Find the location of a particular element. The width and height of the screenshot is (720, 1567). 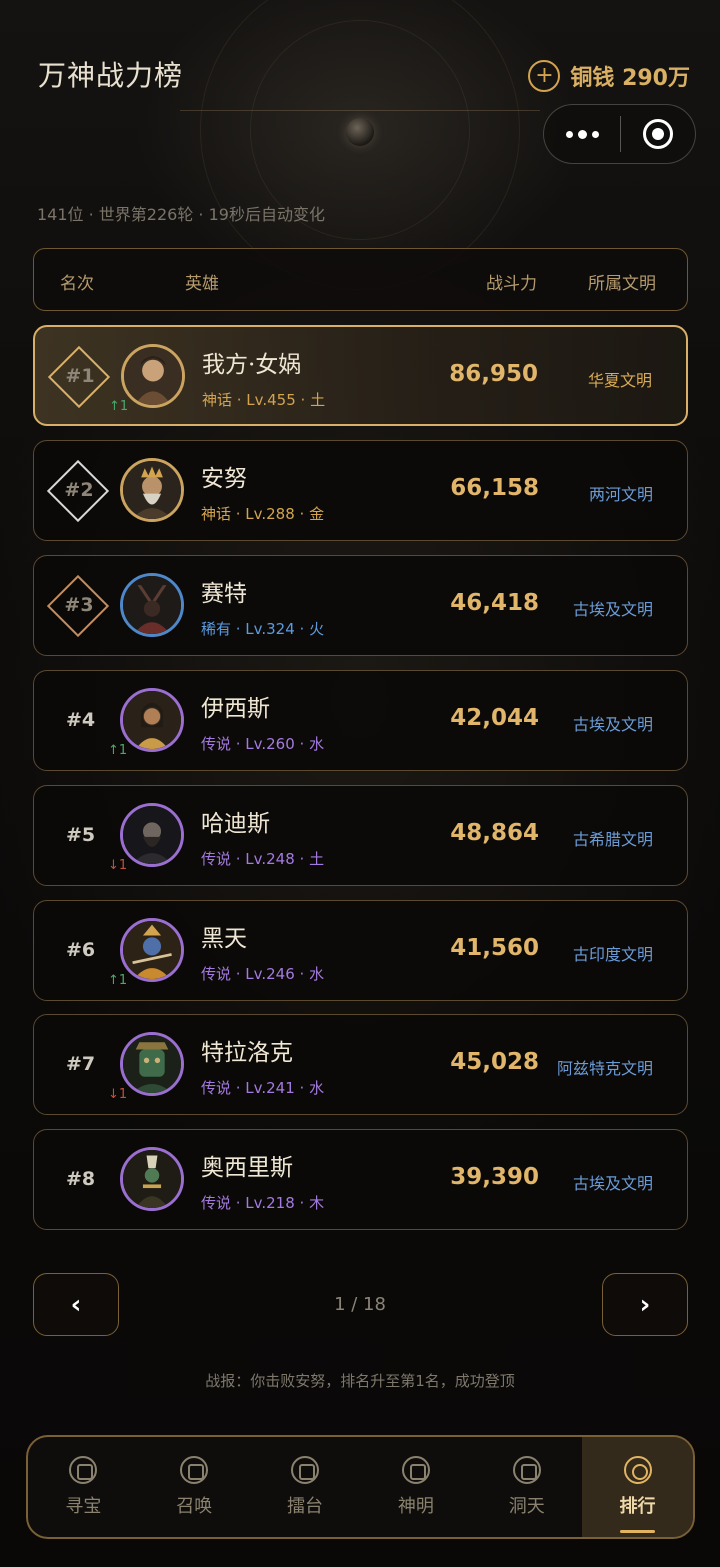

more-dots-icon is located at coordinates (582, 134).